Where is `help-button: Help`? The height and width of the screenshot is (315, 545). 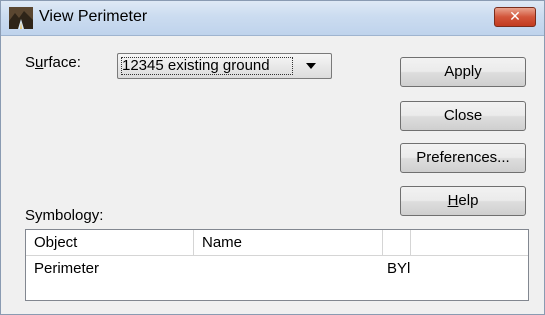 help-button: Help is located at coordinates (463, 201).